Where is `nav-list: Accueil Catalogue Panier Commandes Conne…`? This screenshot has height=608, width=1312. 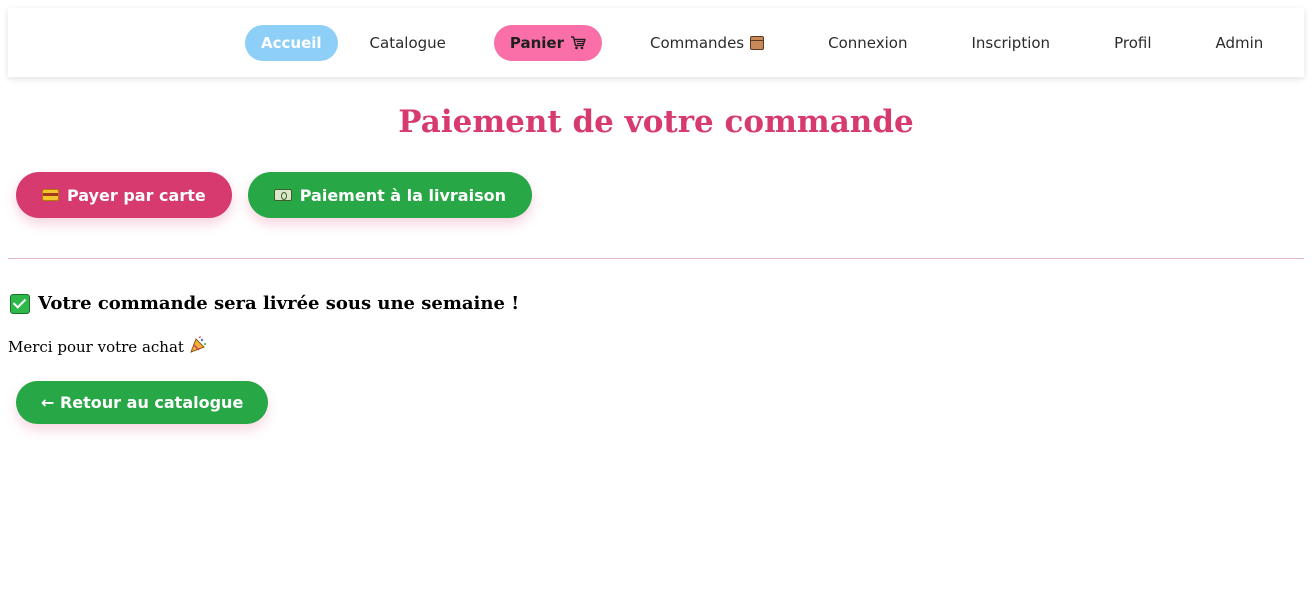
nav-list: Accueil Catalogue Panier Commandes Conne… is located at coordinates (762, 42).